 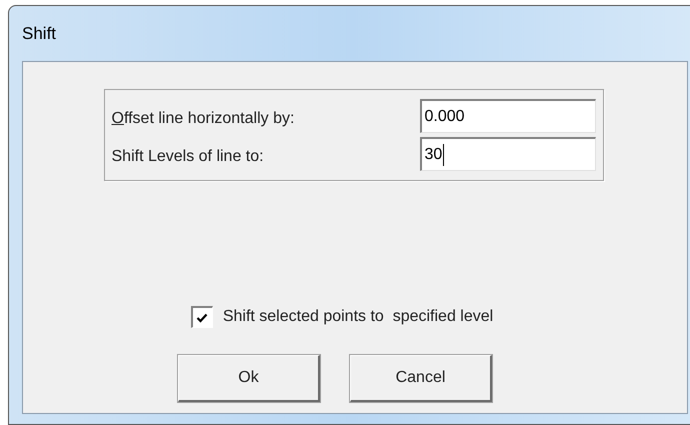 What do you see at coordinates (358, 317) in the screenshot?
I see `checkbox-label: Shift selected points to specified level` at bounding box center [358, 317].